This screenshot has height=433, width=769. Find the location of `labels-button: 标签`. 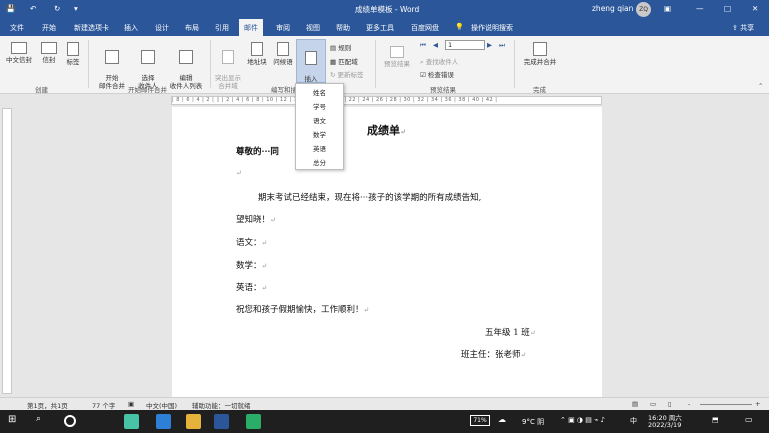

labels-button: 标签 is located at coordinates (73, 54).